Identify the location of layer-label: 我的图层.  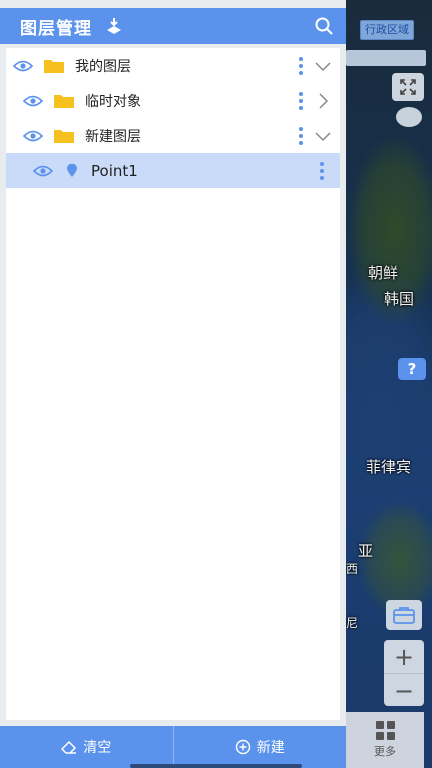
(103, 66).